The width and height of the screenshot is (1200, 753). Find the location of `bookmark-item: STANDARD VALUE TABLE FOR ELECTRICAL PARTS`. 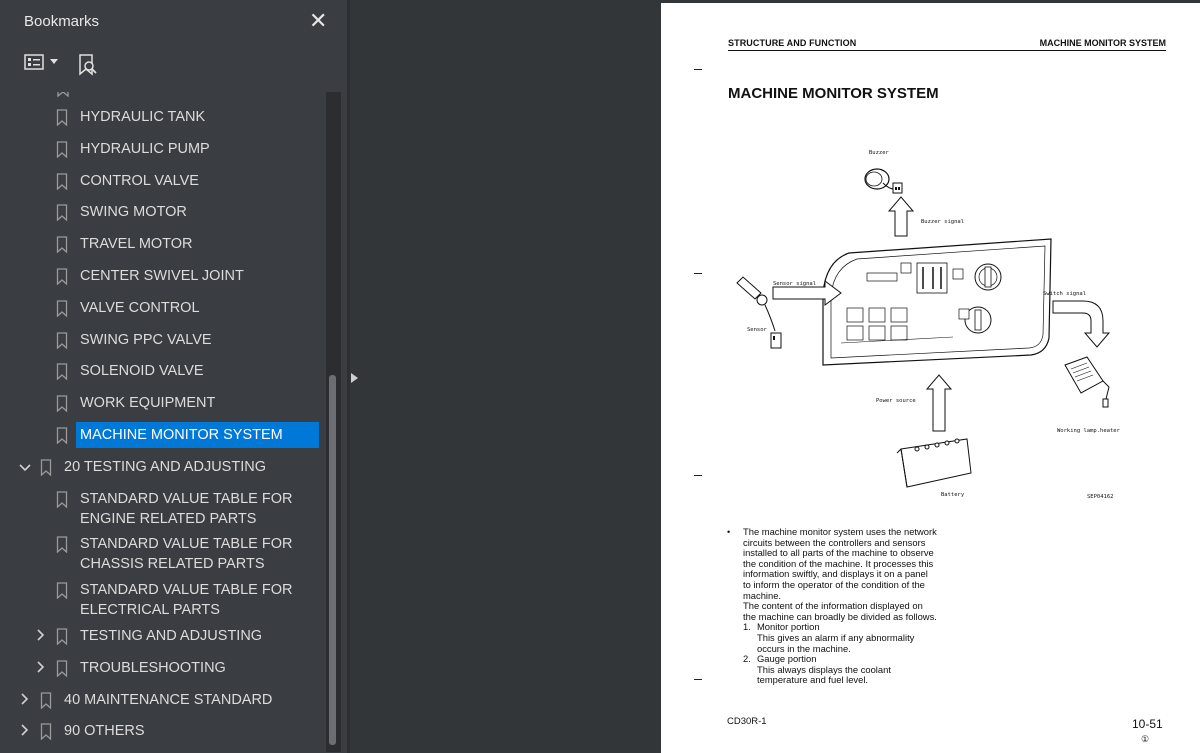

bookmark-item: STANDARD VALUE TABLE FOR ELECTRICAL PARTS is located at coordinates (163, 601).